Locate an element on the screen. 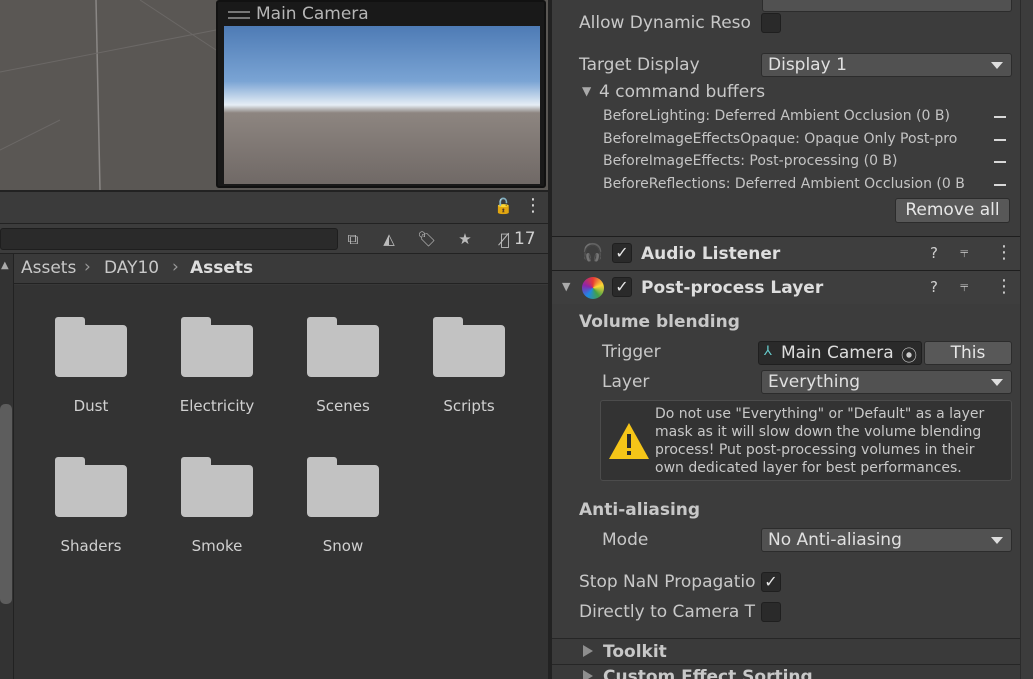 This screenshot has width=1033, height=679. camera-preview-title: Main Camera is located at coordinates (312, 14).